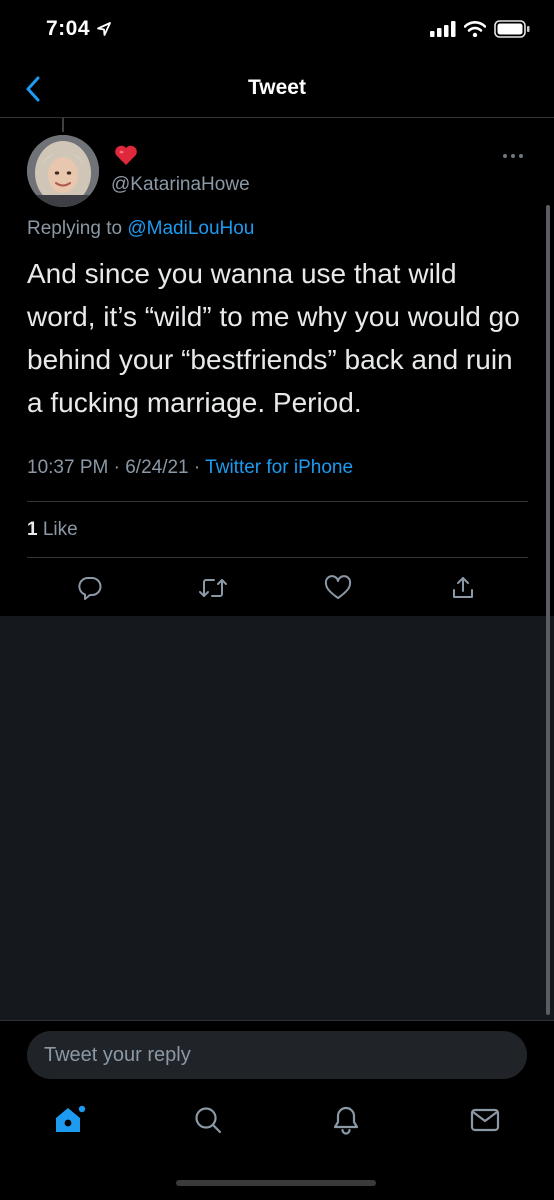 The image size is (554, 1200). Describe the element at coordinates (276, 1183) in the screenshot. I see `home-indicator` at that location.